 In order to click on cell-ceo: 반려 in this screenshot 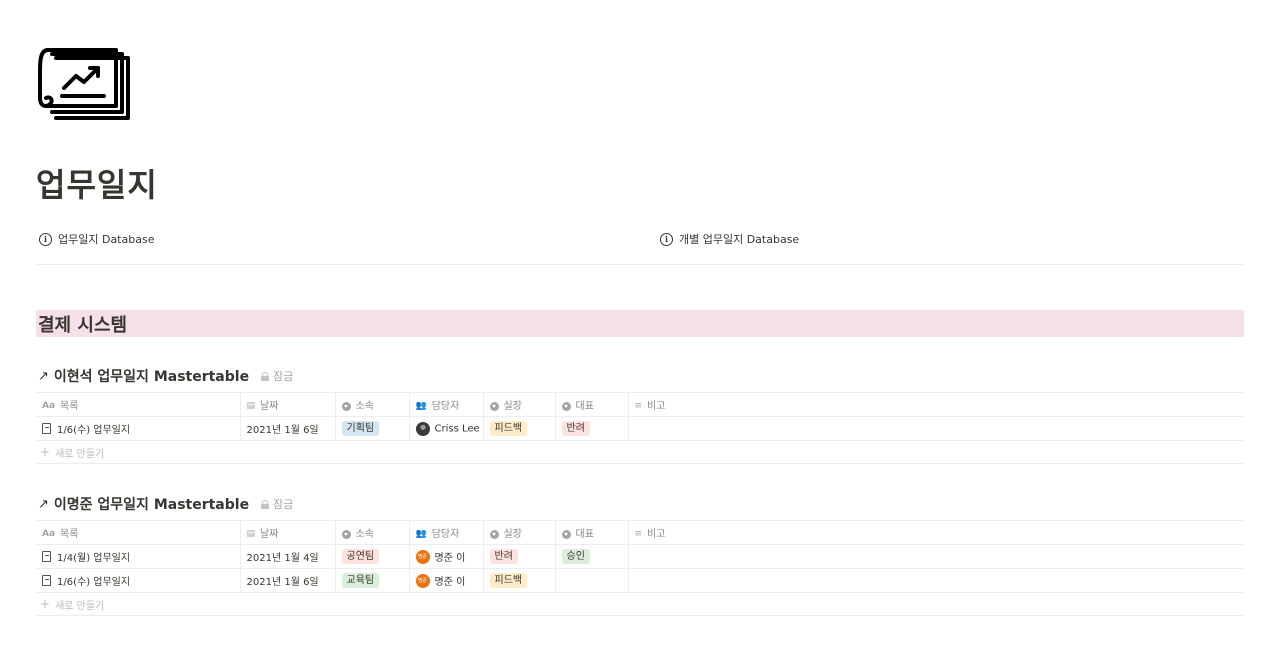, I will do `click(591, 428)`.